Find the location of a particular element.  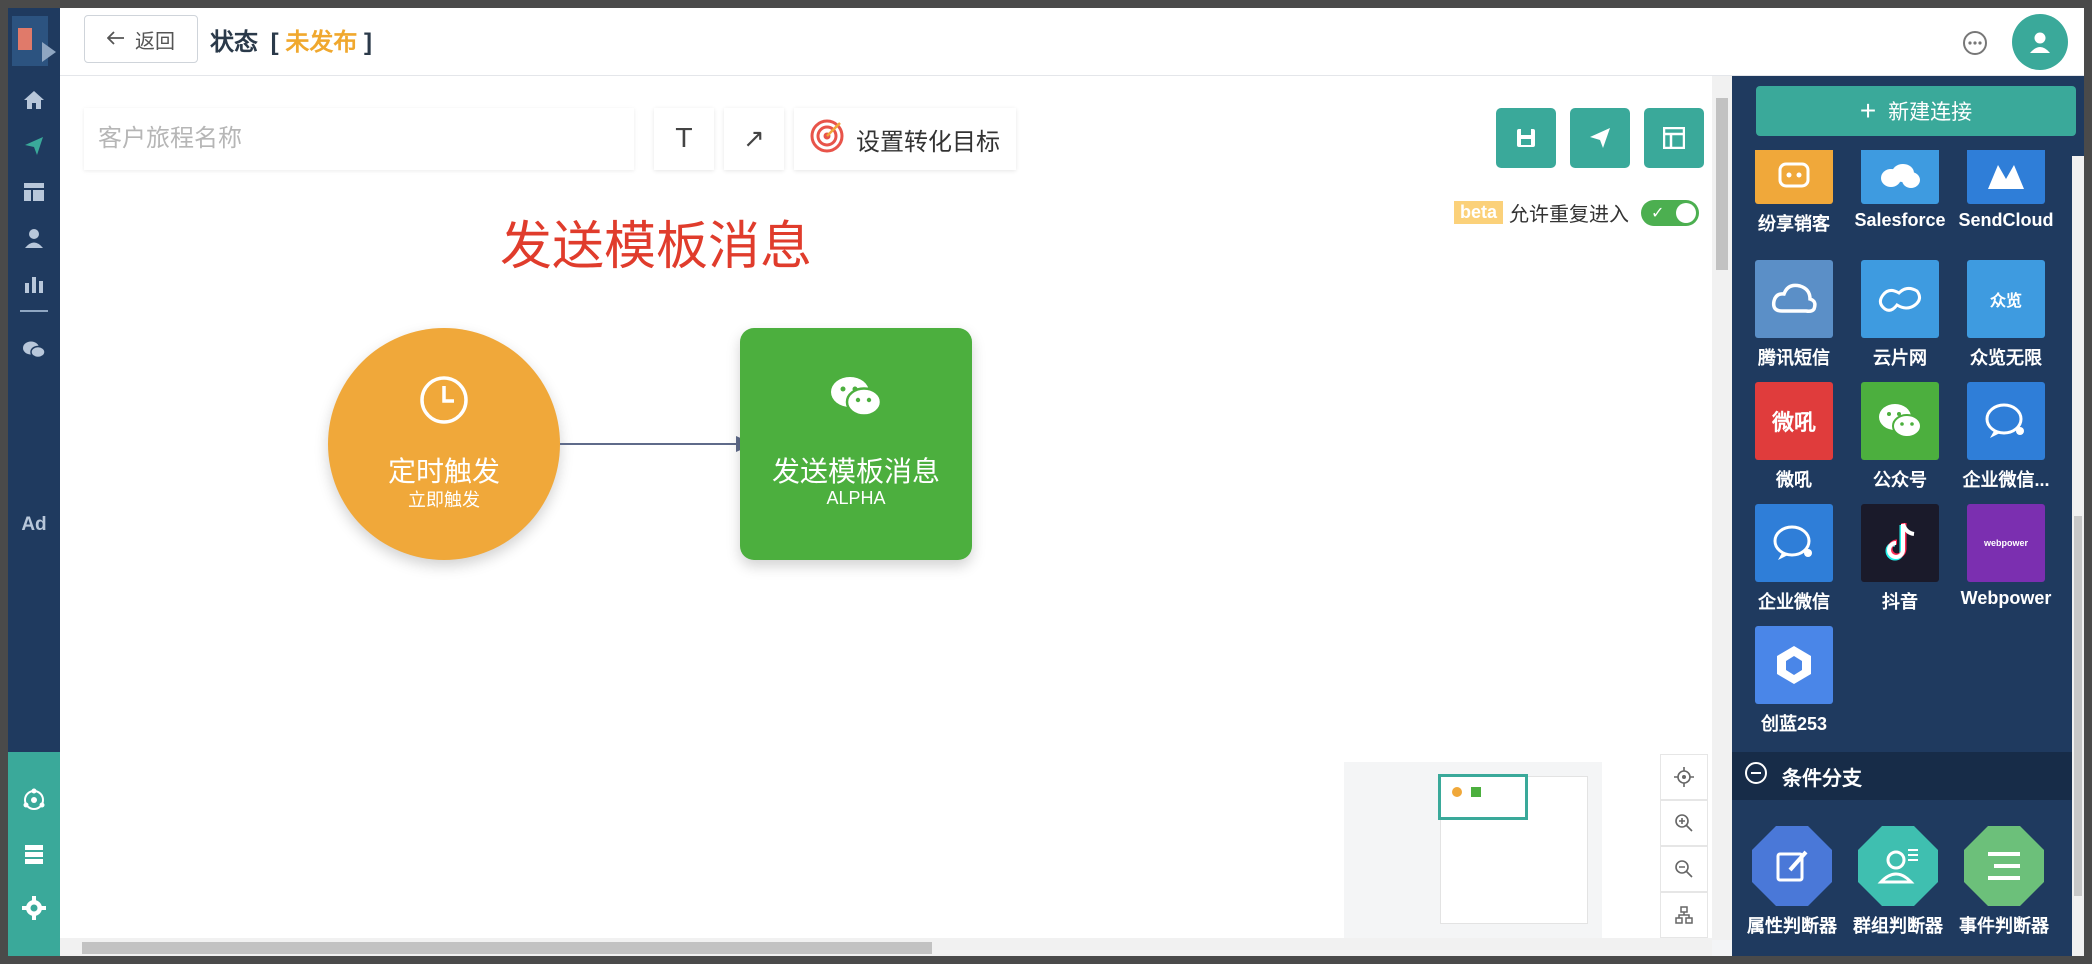

locate-button is located at coordinates (1684, 777).